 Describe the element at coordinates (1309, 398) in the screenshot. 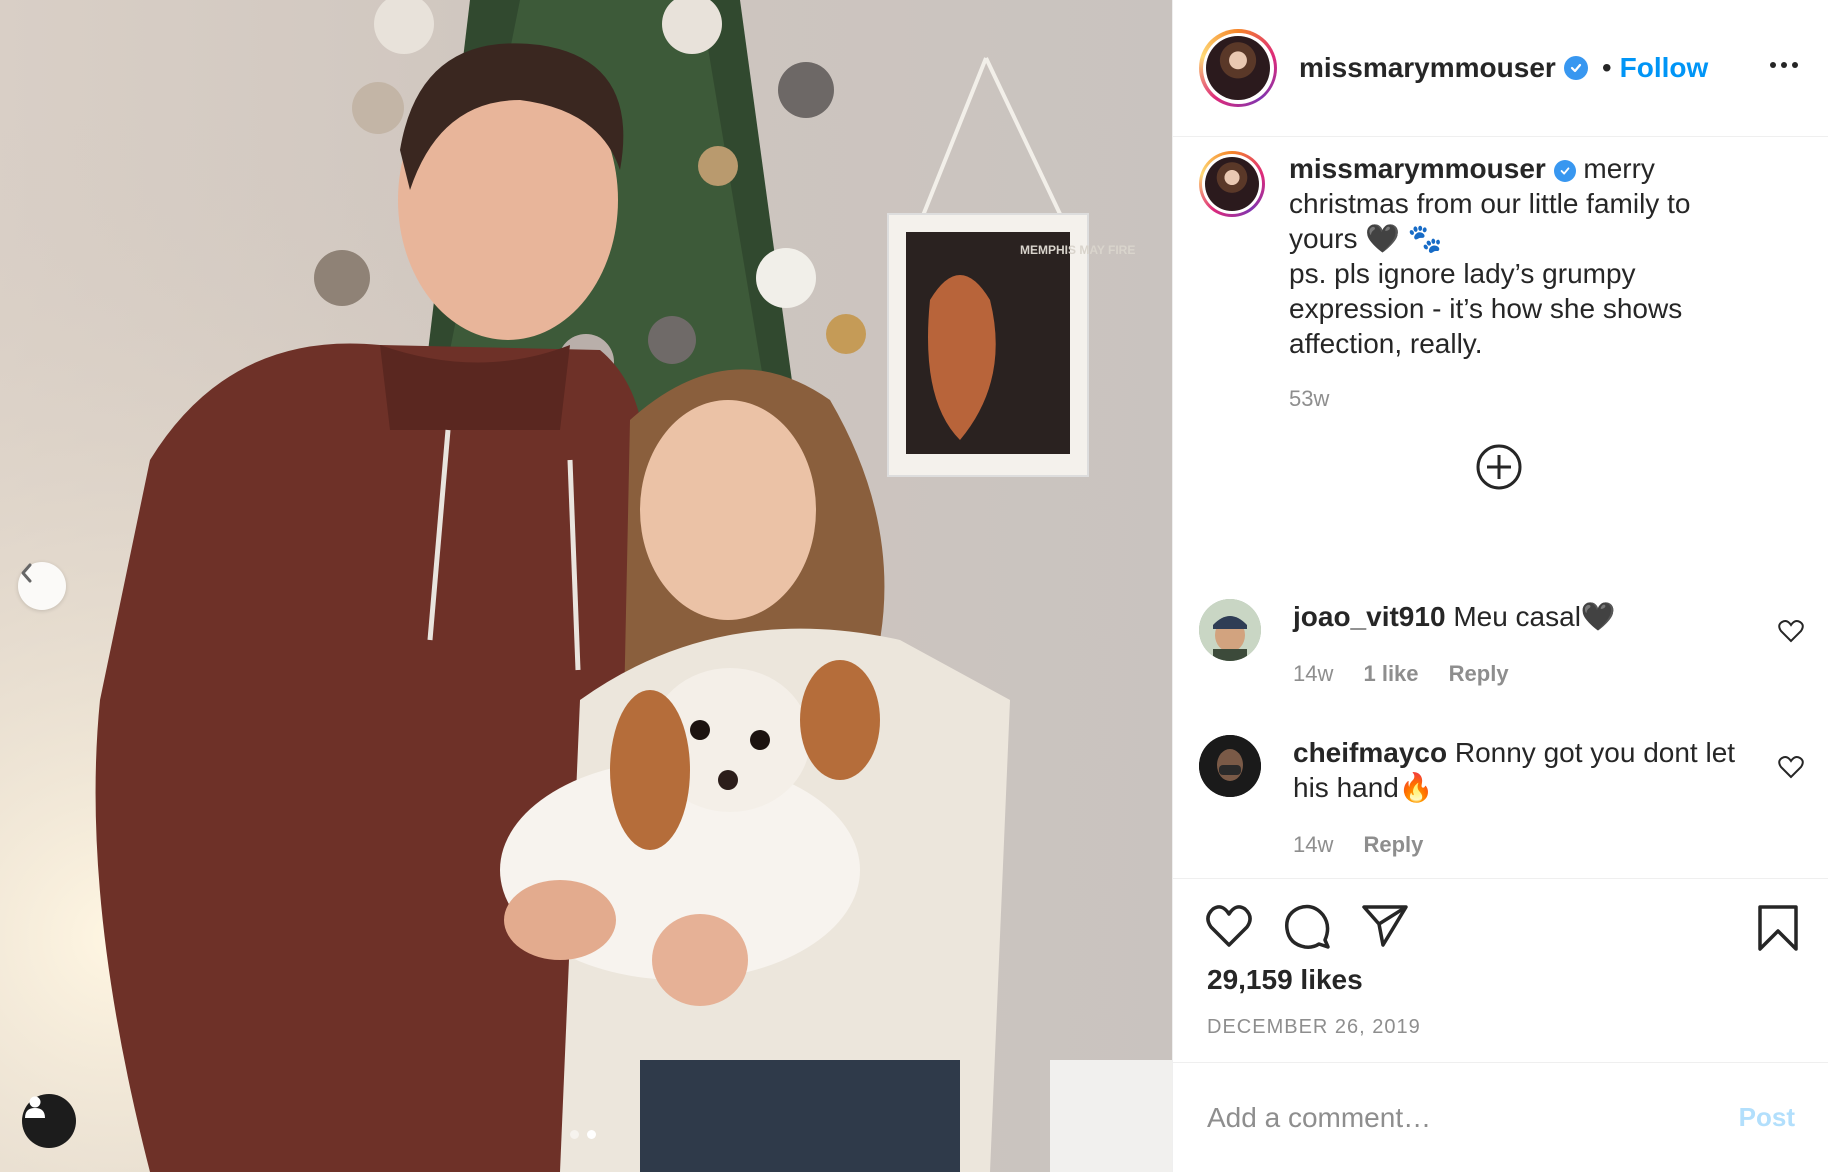

I see `caption-time: 53w` at that location.